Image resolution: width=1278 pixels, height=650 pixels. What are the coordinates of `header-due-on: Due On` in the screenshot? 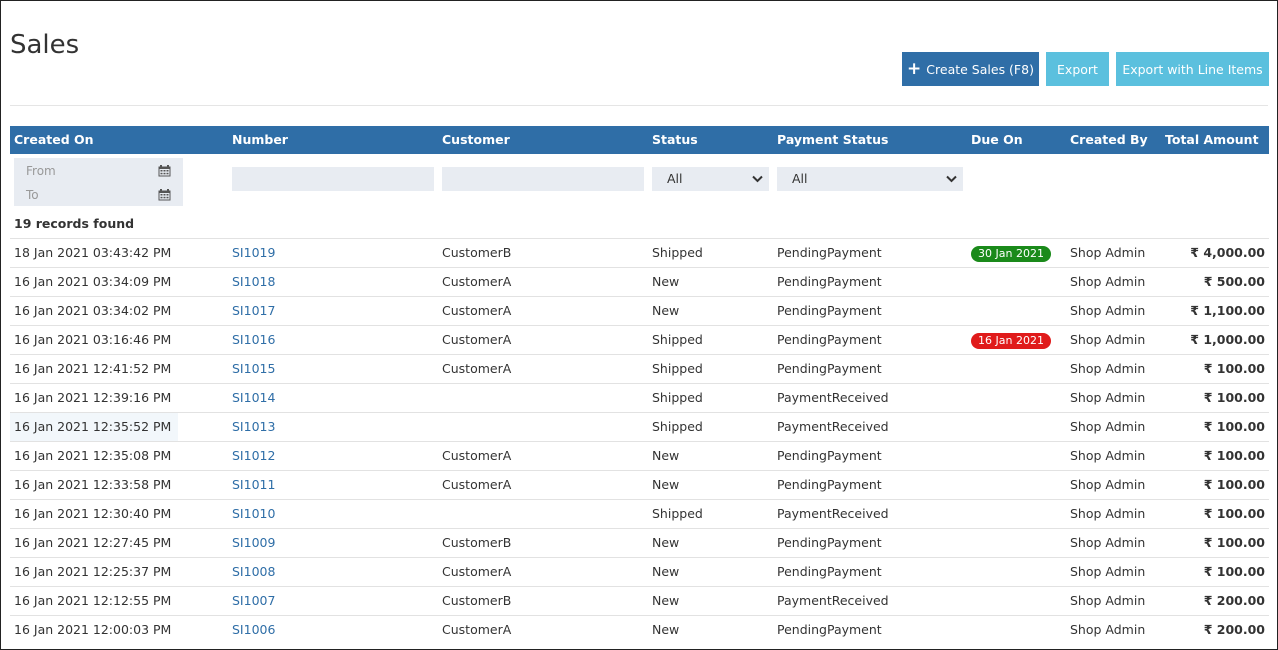 It's located at (997, 140).